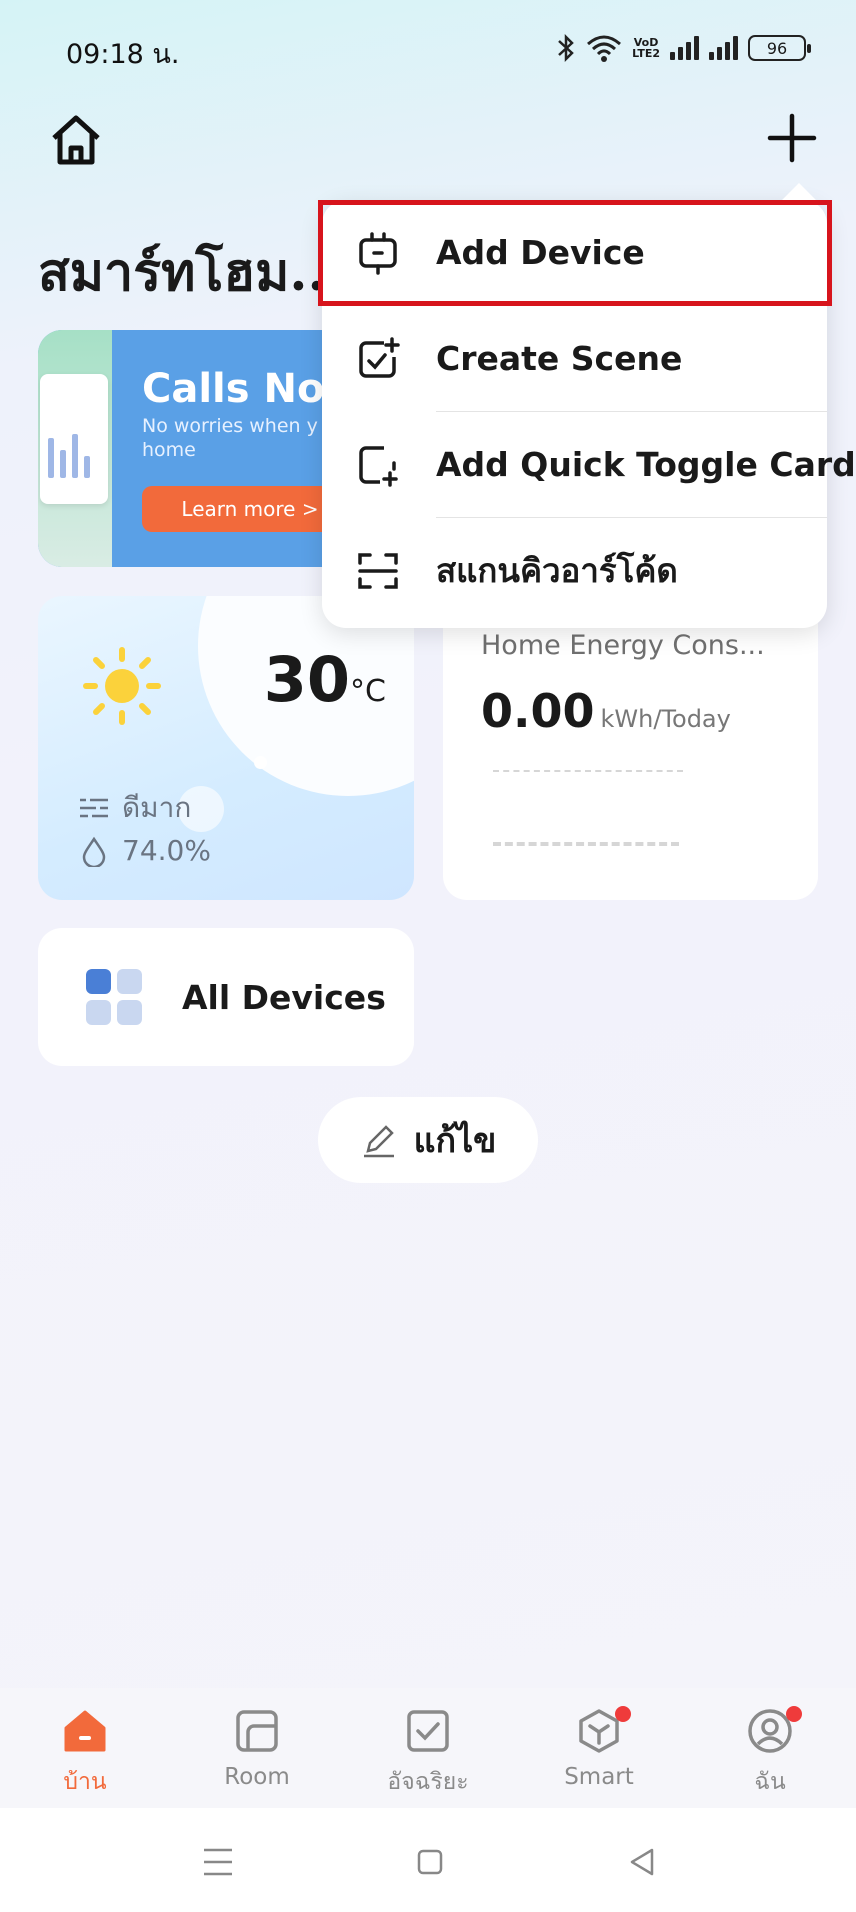  What do you see at coordinates (226, 748) in the screenshot?
I see `weather-card: 30 °C ดีมาก 74.0%` at bounding box center [226, 748].